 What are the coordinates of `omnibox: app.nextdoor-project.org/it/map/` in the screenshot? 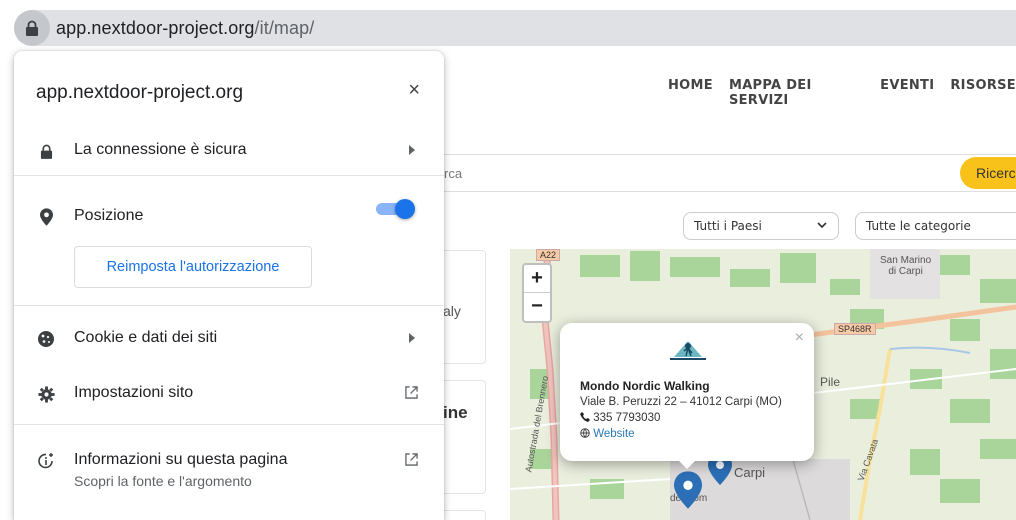 It's located at (515, 28).